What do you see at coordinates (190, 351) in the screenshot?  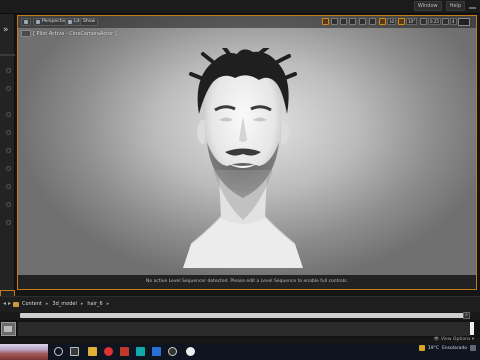 I see `unreal-engine-icon` at bounding box center [190, 351].